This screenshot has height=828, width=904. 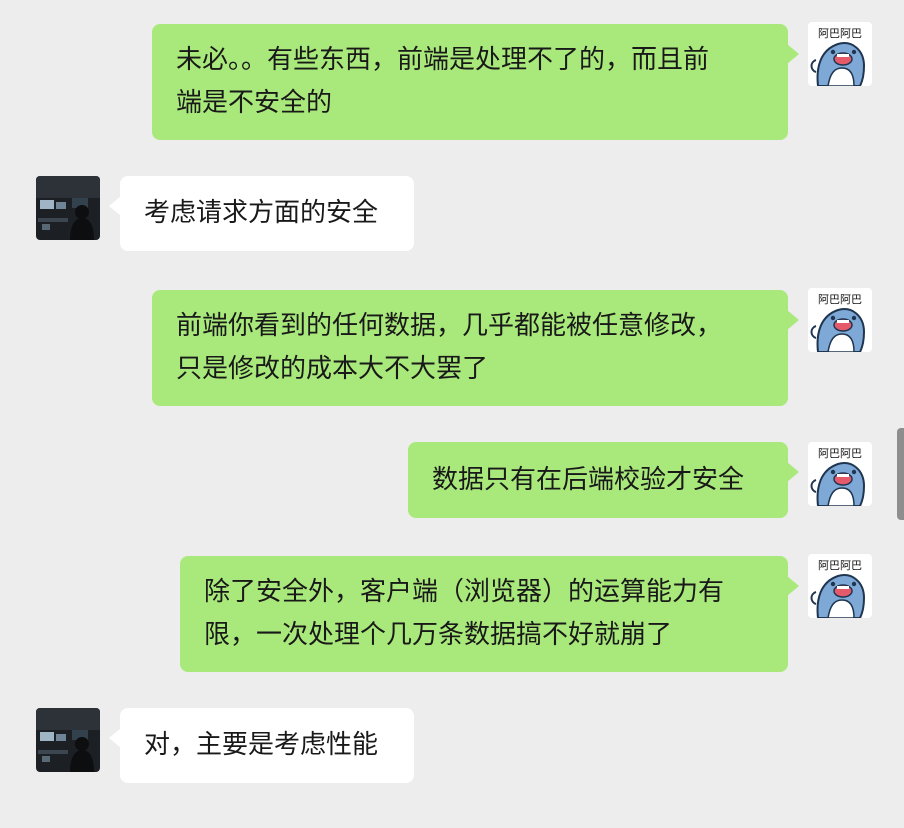 What do you see at coordinates (475, 348) in the screenshot?
I see `sent-message-bubble: 前端你看到的任何数据，几乎都能被任意修改， 只是修改的成本大不大罢了` at bounding box center [475, 348].